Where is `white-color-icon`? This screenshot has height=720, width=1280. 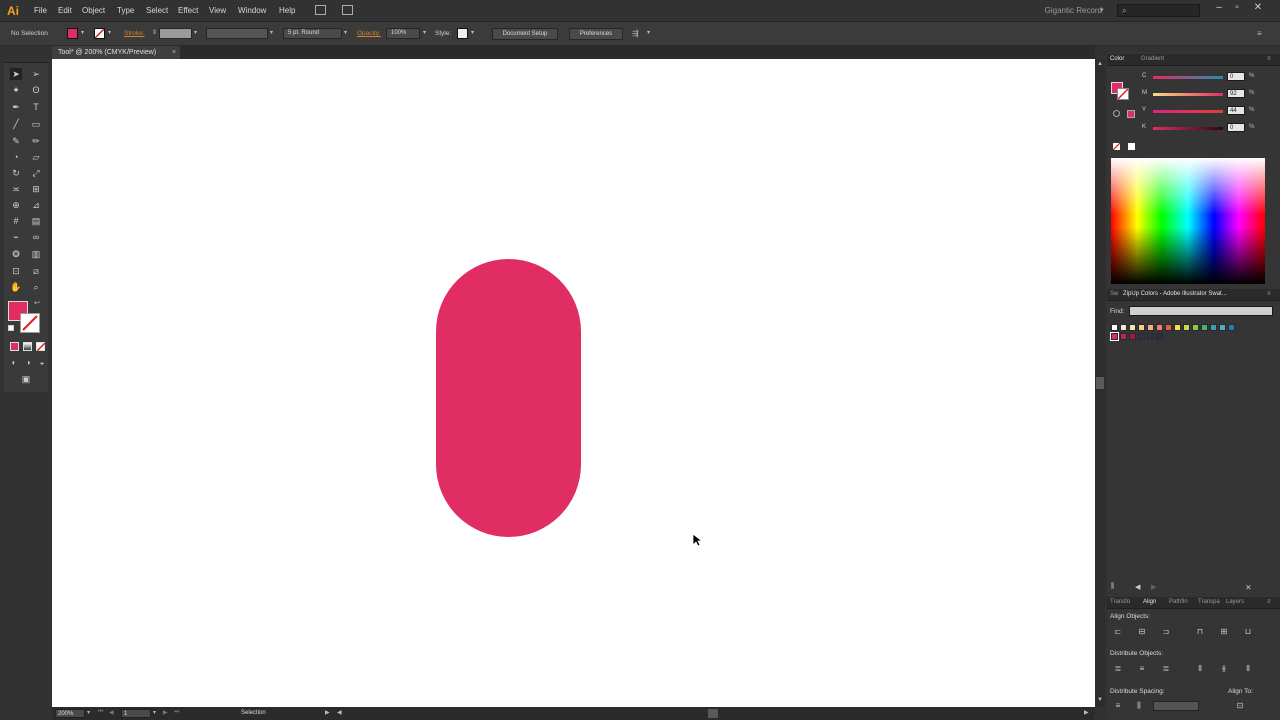 white-color-icon is located at coordinates (1131, 146).